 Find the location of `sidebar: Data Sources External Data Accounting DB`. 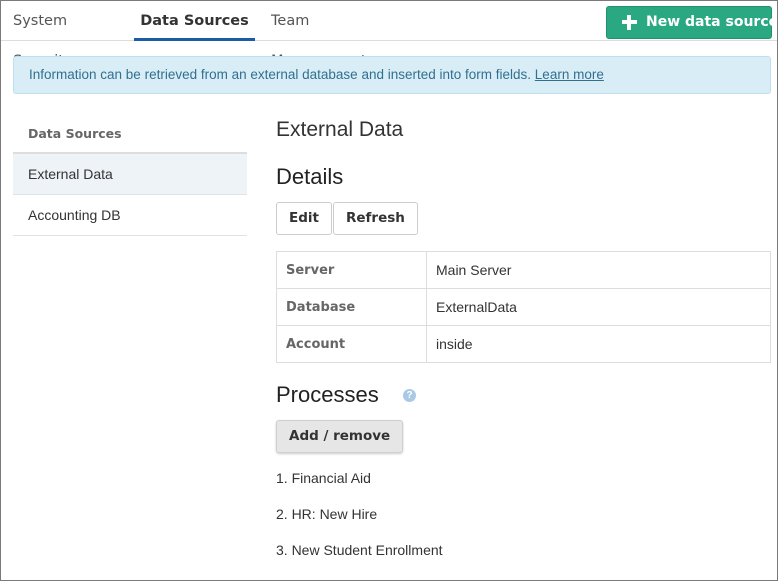

sidebar: Data Sources External Data Accounting DB is located at coordinates (130, 175).